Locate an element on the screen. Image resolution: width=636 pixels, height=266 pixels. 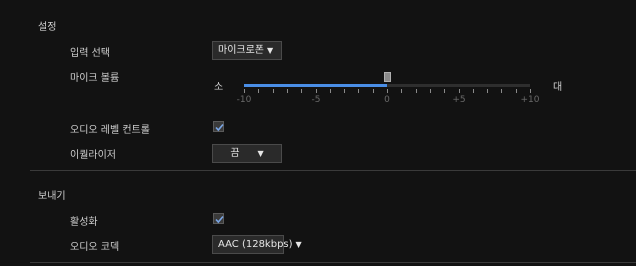
equalizer-label: 이퀄라이저 is located at coordinates (93, 155).